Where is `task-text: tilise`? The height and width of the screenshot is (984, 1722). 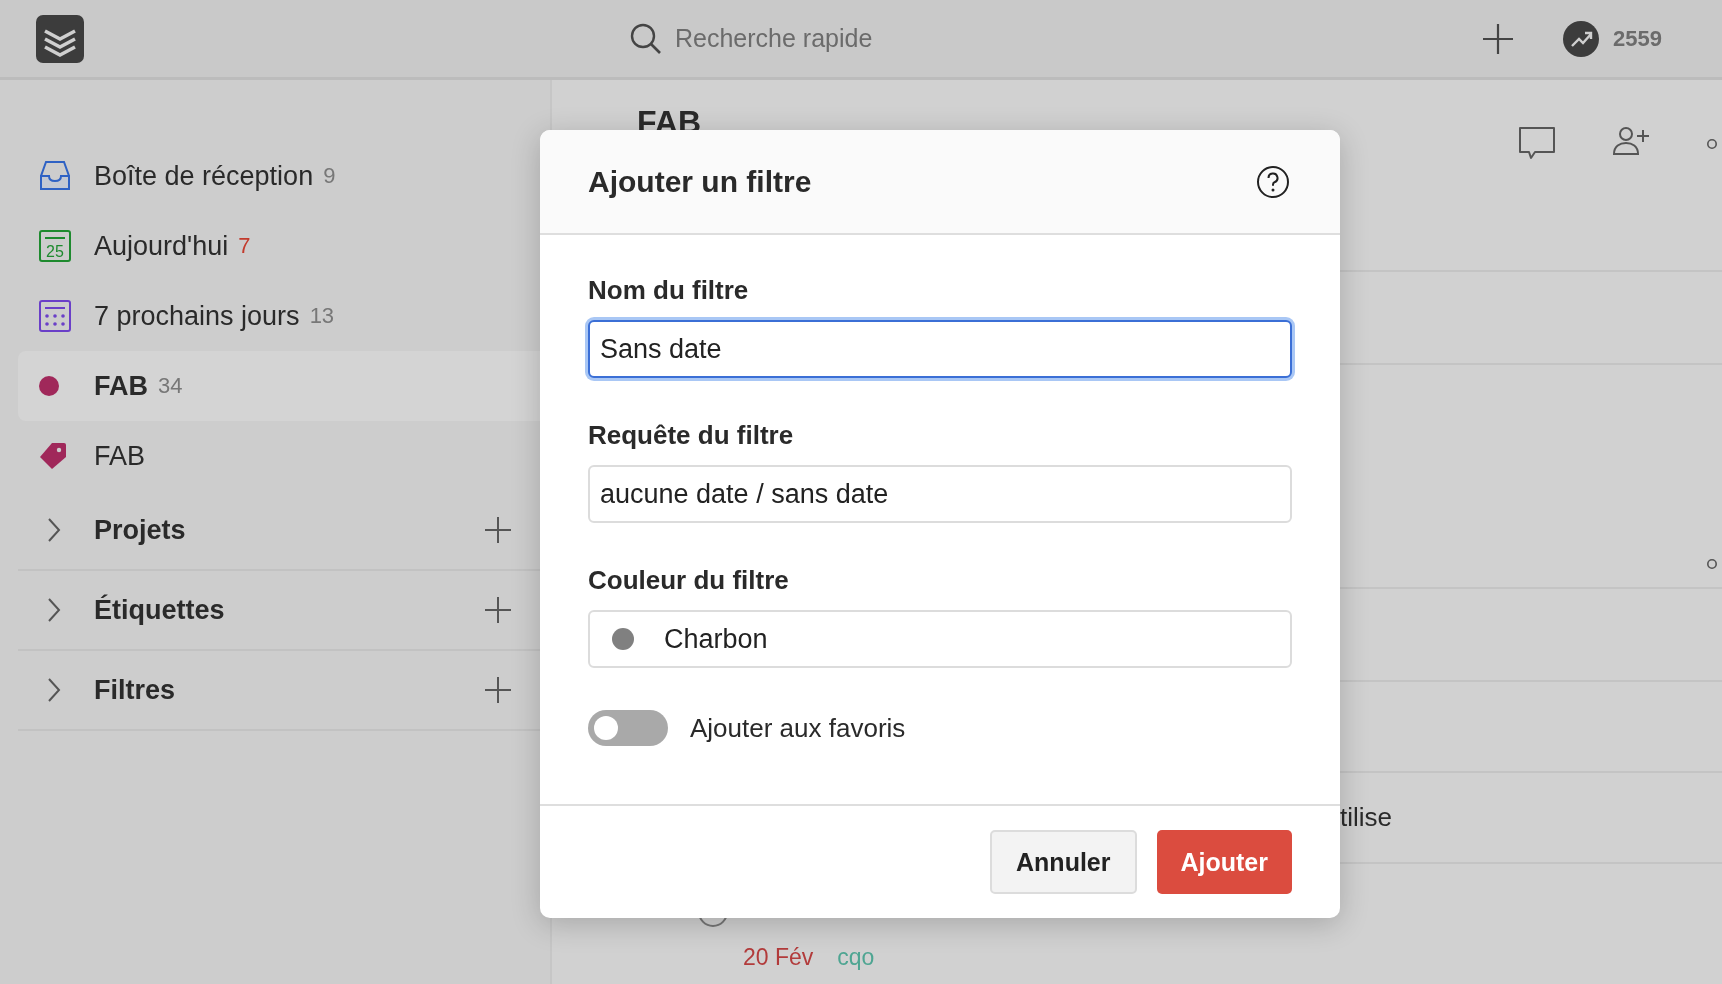
task-text: tilise is located at coordinates (1366, 817).